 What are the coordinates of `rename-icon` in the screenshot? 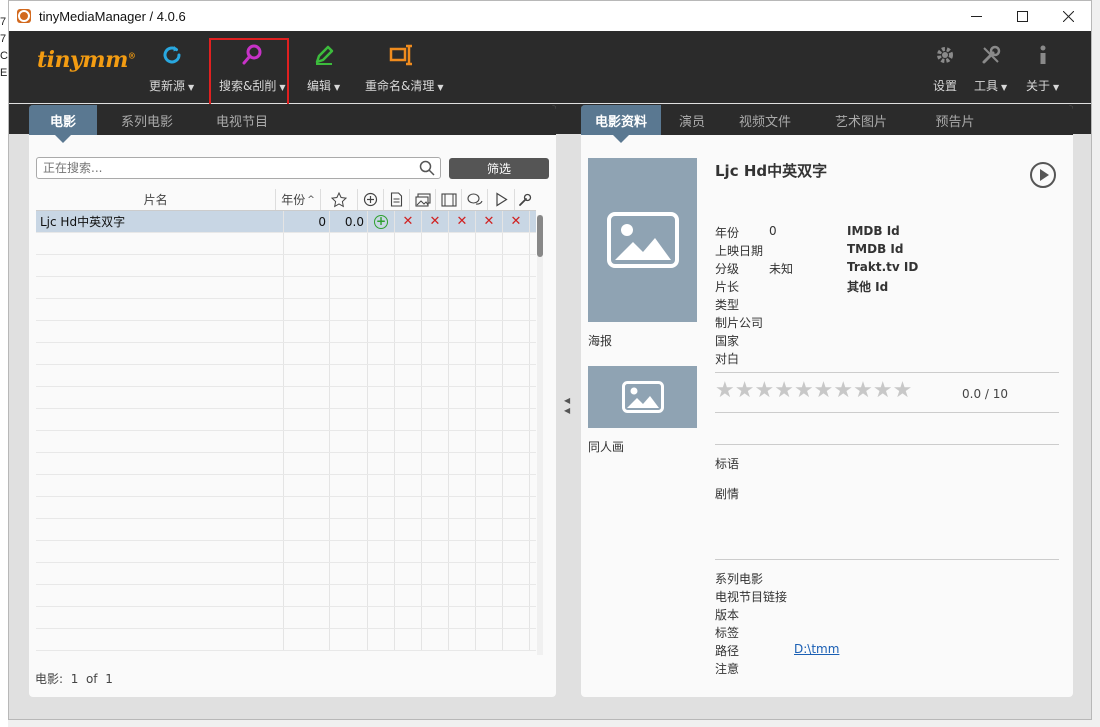 It's located at (401, 55).